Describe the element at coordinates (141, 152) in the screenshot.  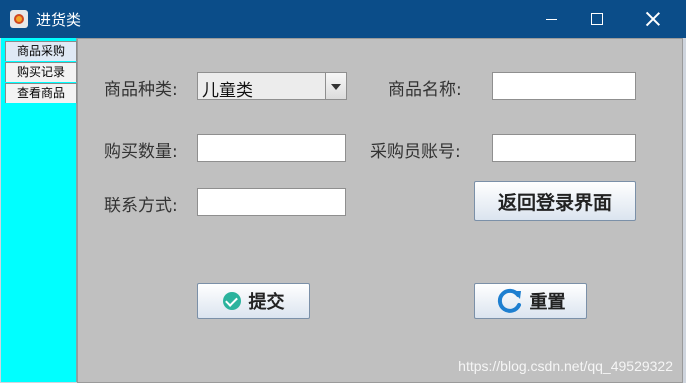
I see `quantity-label: 购买数量:` at that location.